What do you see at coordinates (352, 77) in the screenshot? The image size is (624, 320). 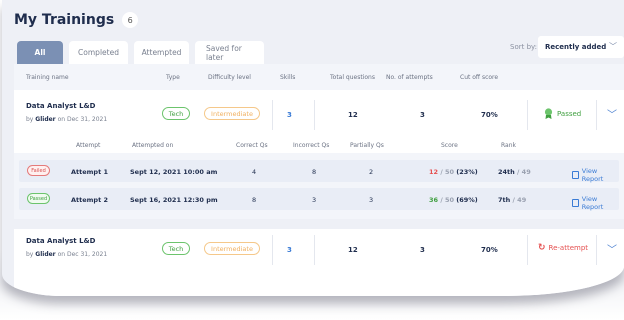 I see `col-total-questions: Total questions` at bounding box center [352, 77].